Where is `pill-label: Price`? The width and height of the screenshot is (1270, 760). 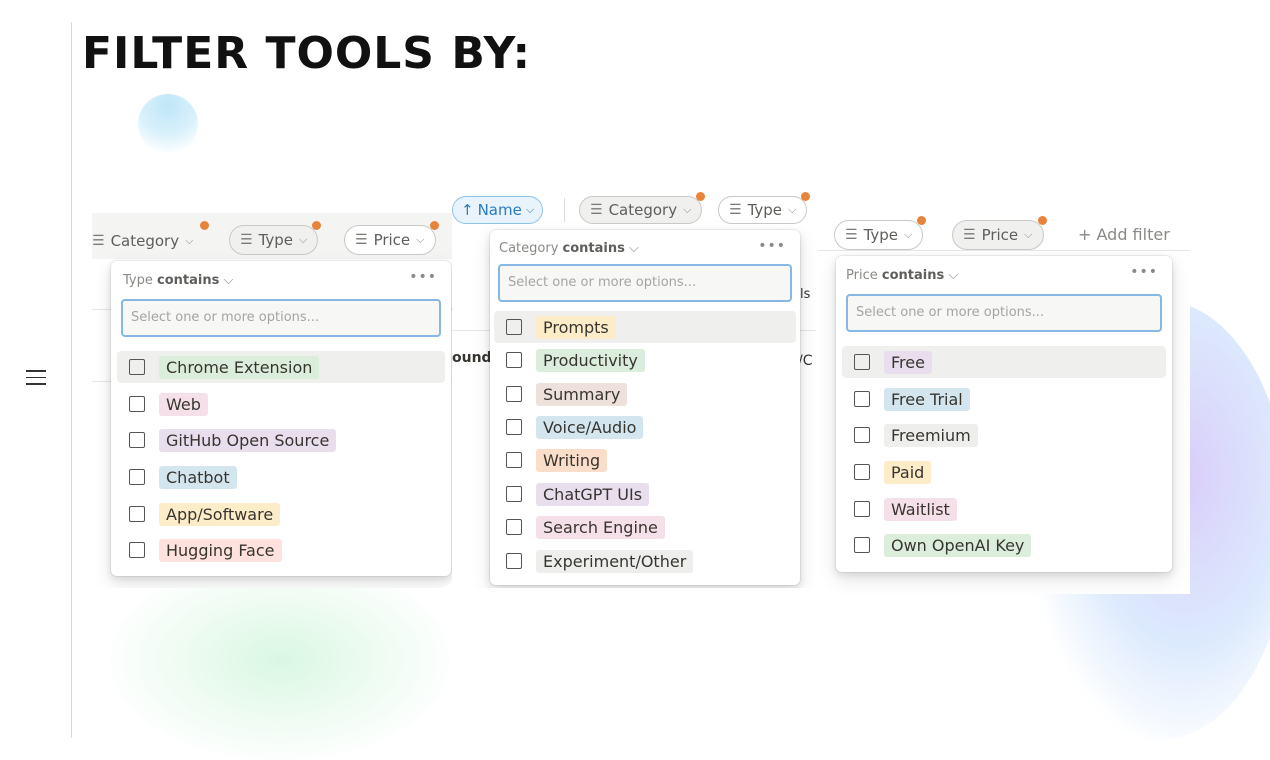 pill-label: Price is located at coordinates (392, 240).